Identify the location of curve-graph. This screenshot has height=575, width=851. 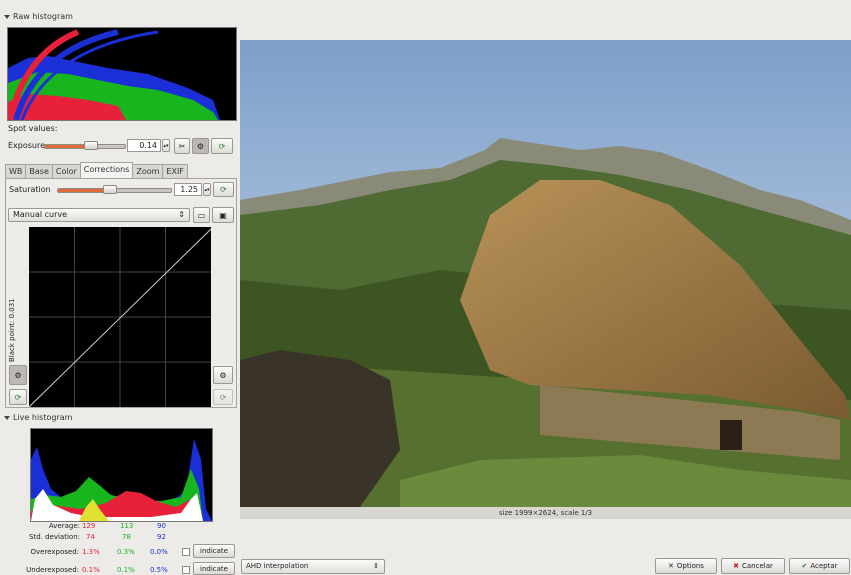
(120, 317).